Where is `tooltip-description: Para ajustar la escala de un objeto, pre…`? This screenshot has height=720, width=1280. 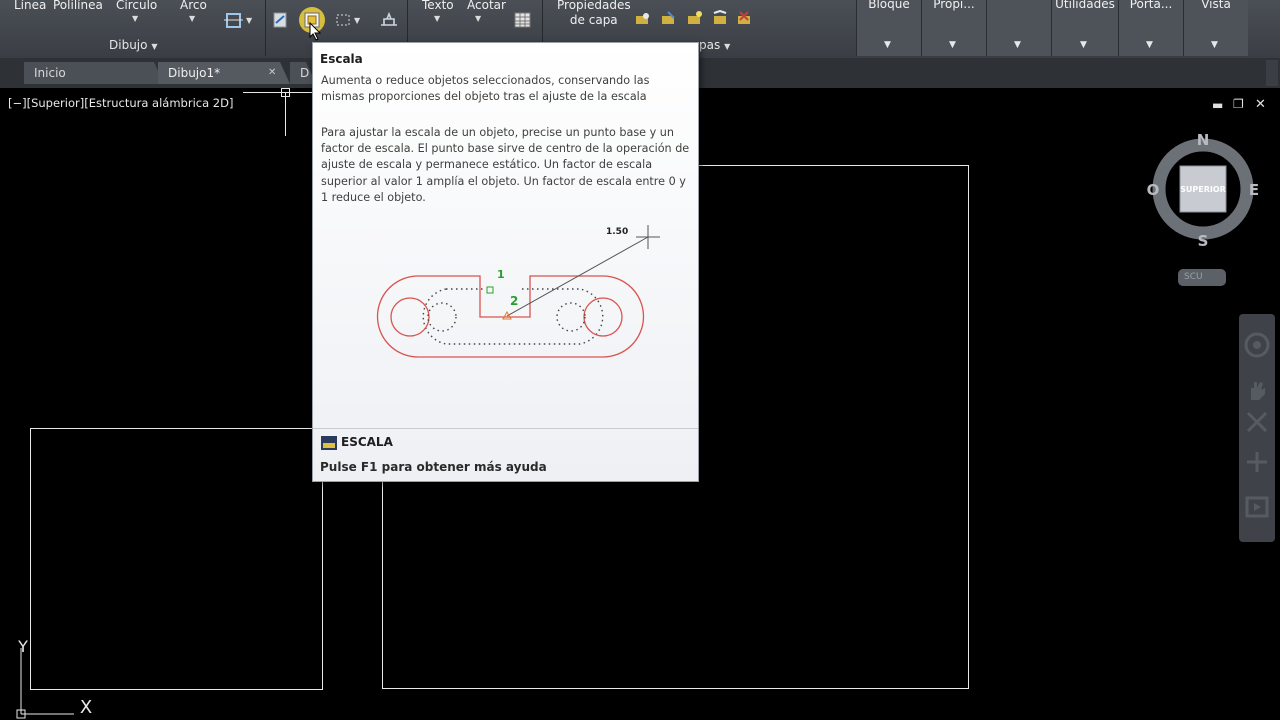 tooltip-description: Para ajustar la escala de un objeto, pre… is located at coordinates (505, 165).